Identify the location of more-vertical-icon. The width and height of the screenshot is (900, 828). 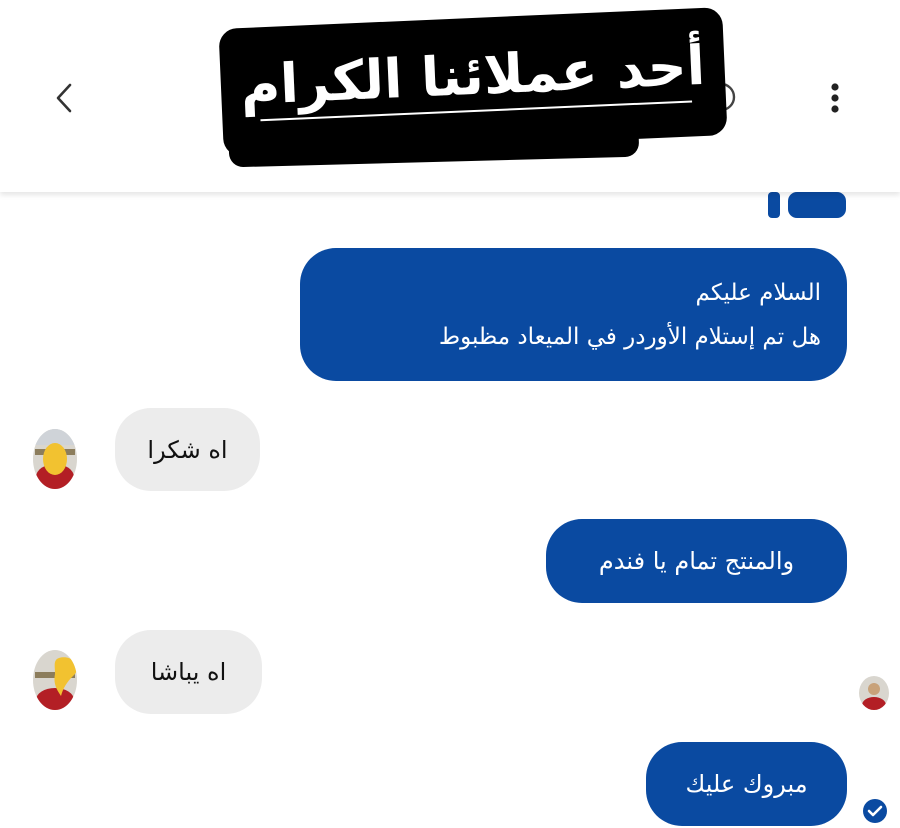
(835, 98).